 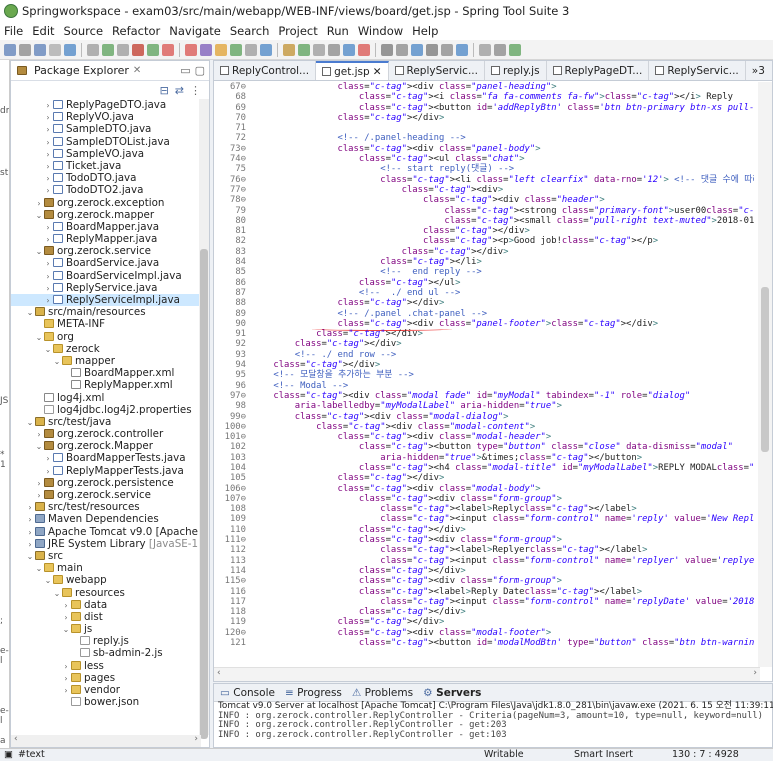 I want to click on menu-item-navigate: Navigate, so click(x=195, y=31).